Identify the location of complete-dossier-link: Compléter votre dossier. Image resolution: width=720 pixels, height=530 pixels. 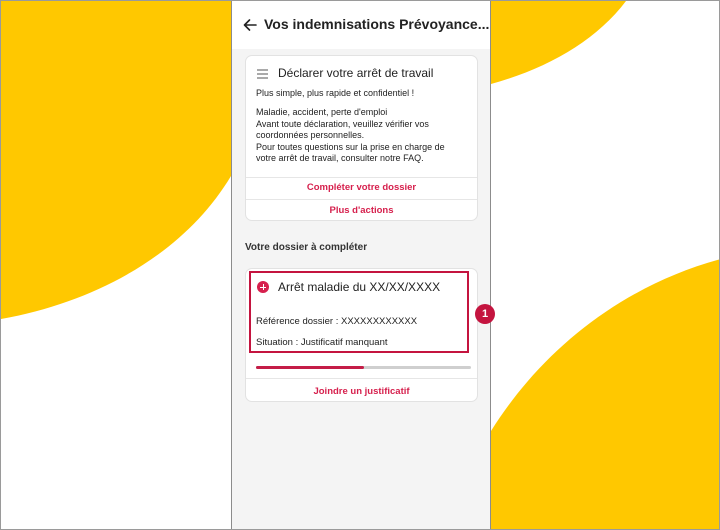
(361, 187).